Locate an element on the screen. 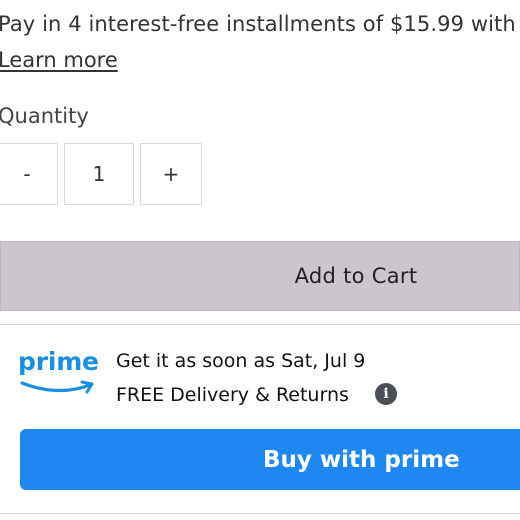  quantity-label: Quantity is located at coordinates (44, 116).